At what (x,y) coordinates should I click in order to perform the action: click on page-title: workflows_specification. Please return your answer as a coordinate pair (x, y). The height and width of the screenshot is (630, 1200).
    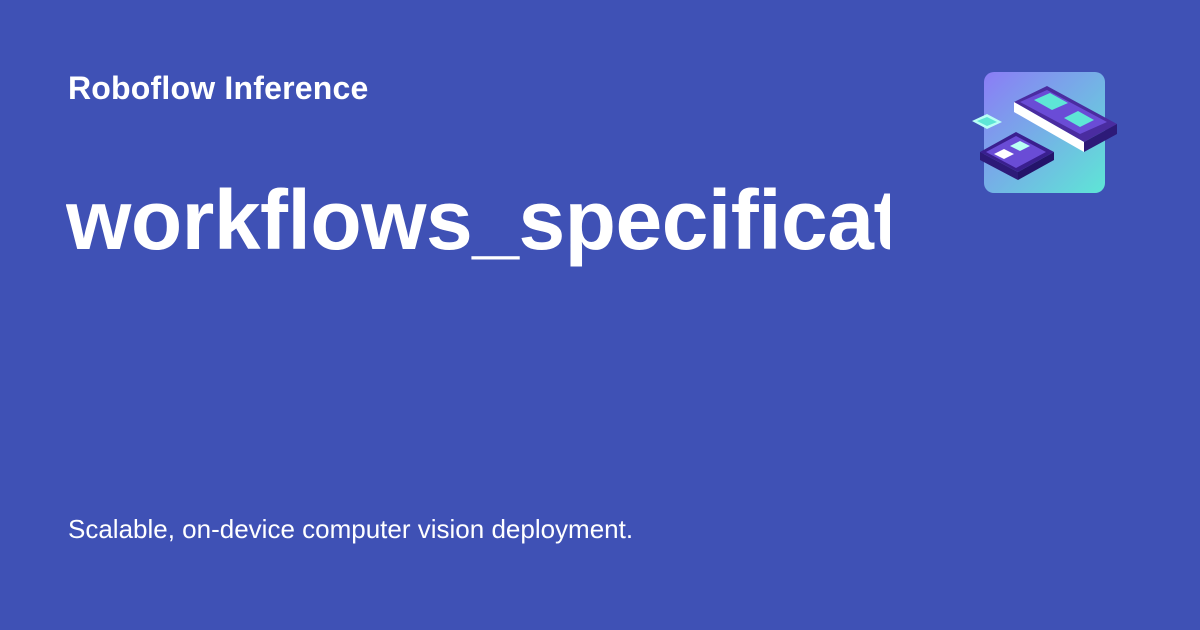
    Looking at the image, I should click on (478, 220).